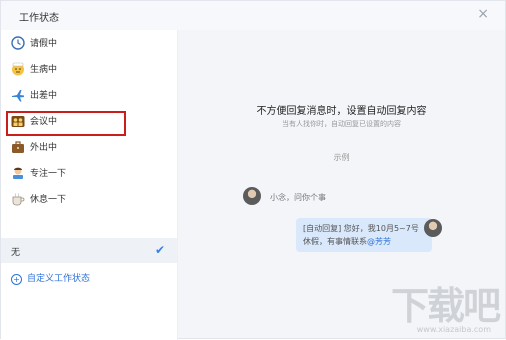 The image size is (506, 340). What do you see at coordinates (433, 228) in the screenshot?
I see `self-avatar` at bounding box center [433, 228].